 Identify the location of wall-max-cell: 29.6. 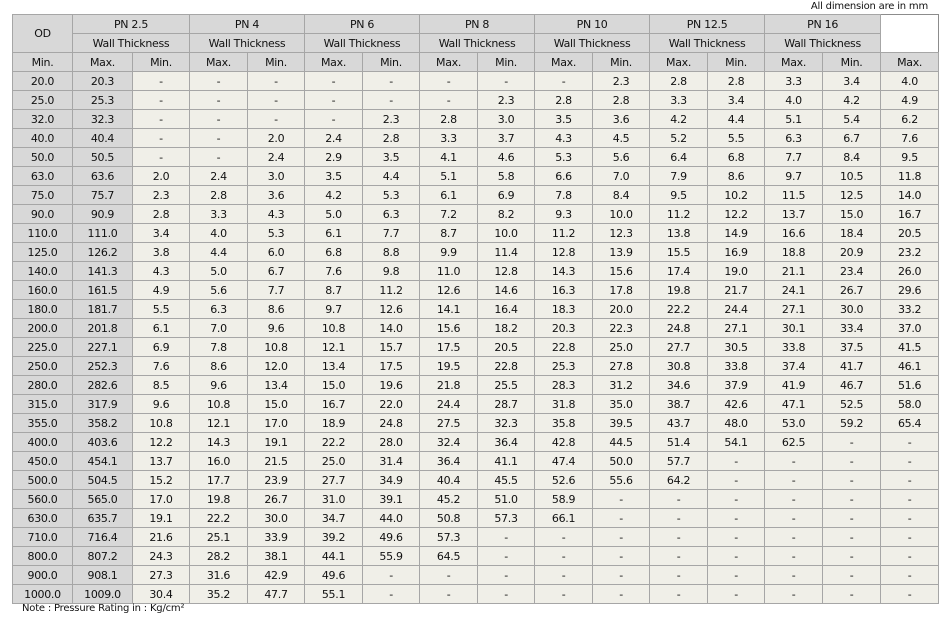
(910, 290).